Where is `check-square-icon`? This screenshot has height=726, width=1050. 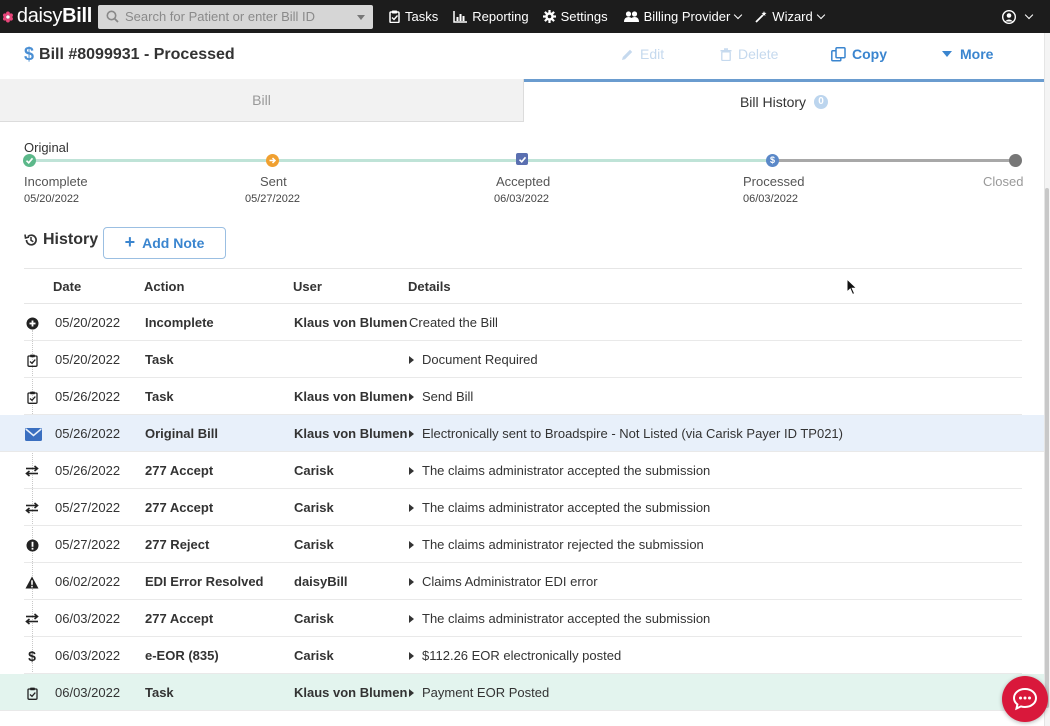 check-square-icon is located at coordinates (522, 159).